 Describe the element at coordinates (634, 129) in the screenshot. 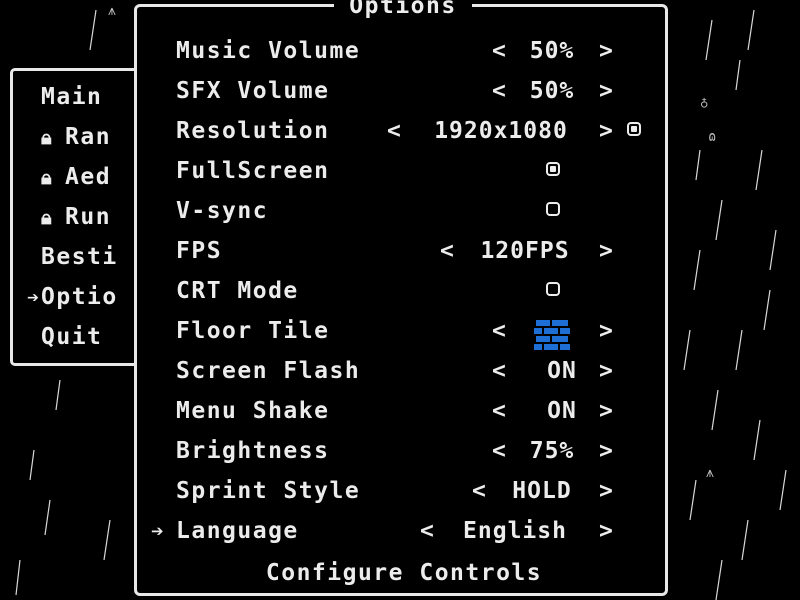

I see `resolution-apply-checkbox` at that location.